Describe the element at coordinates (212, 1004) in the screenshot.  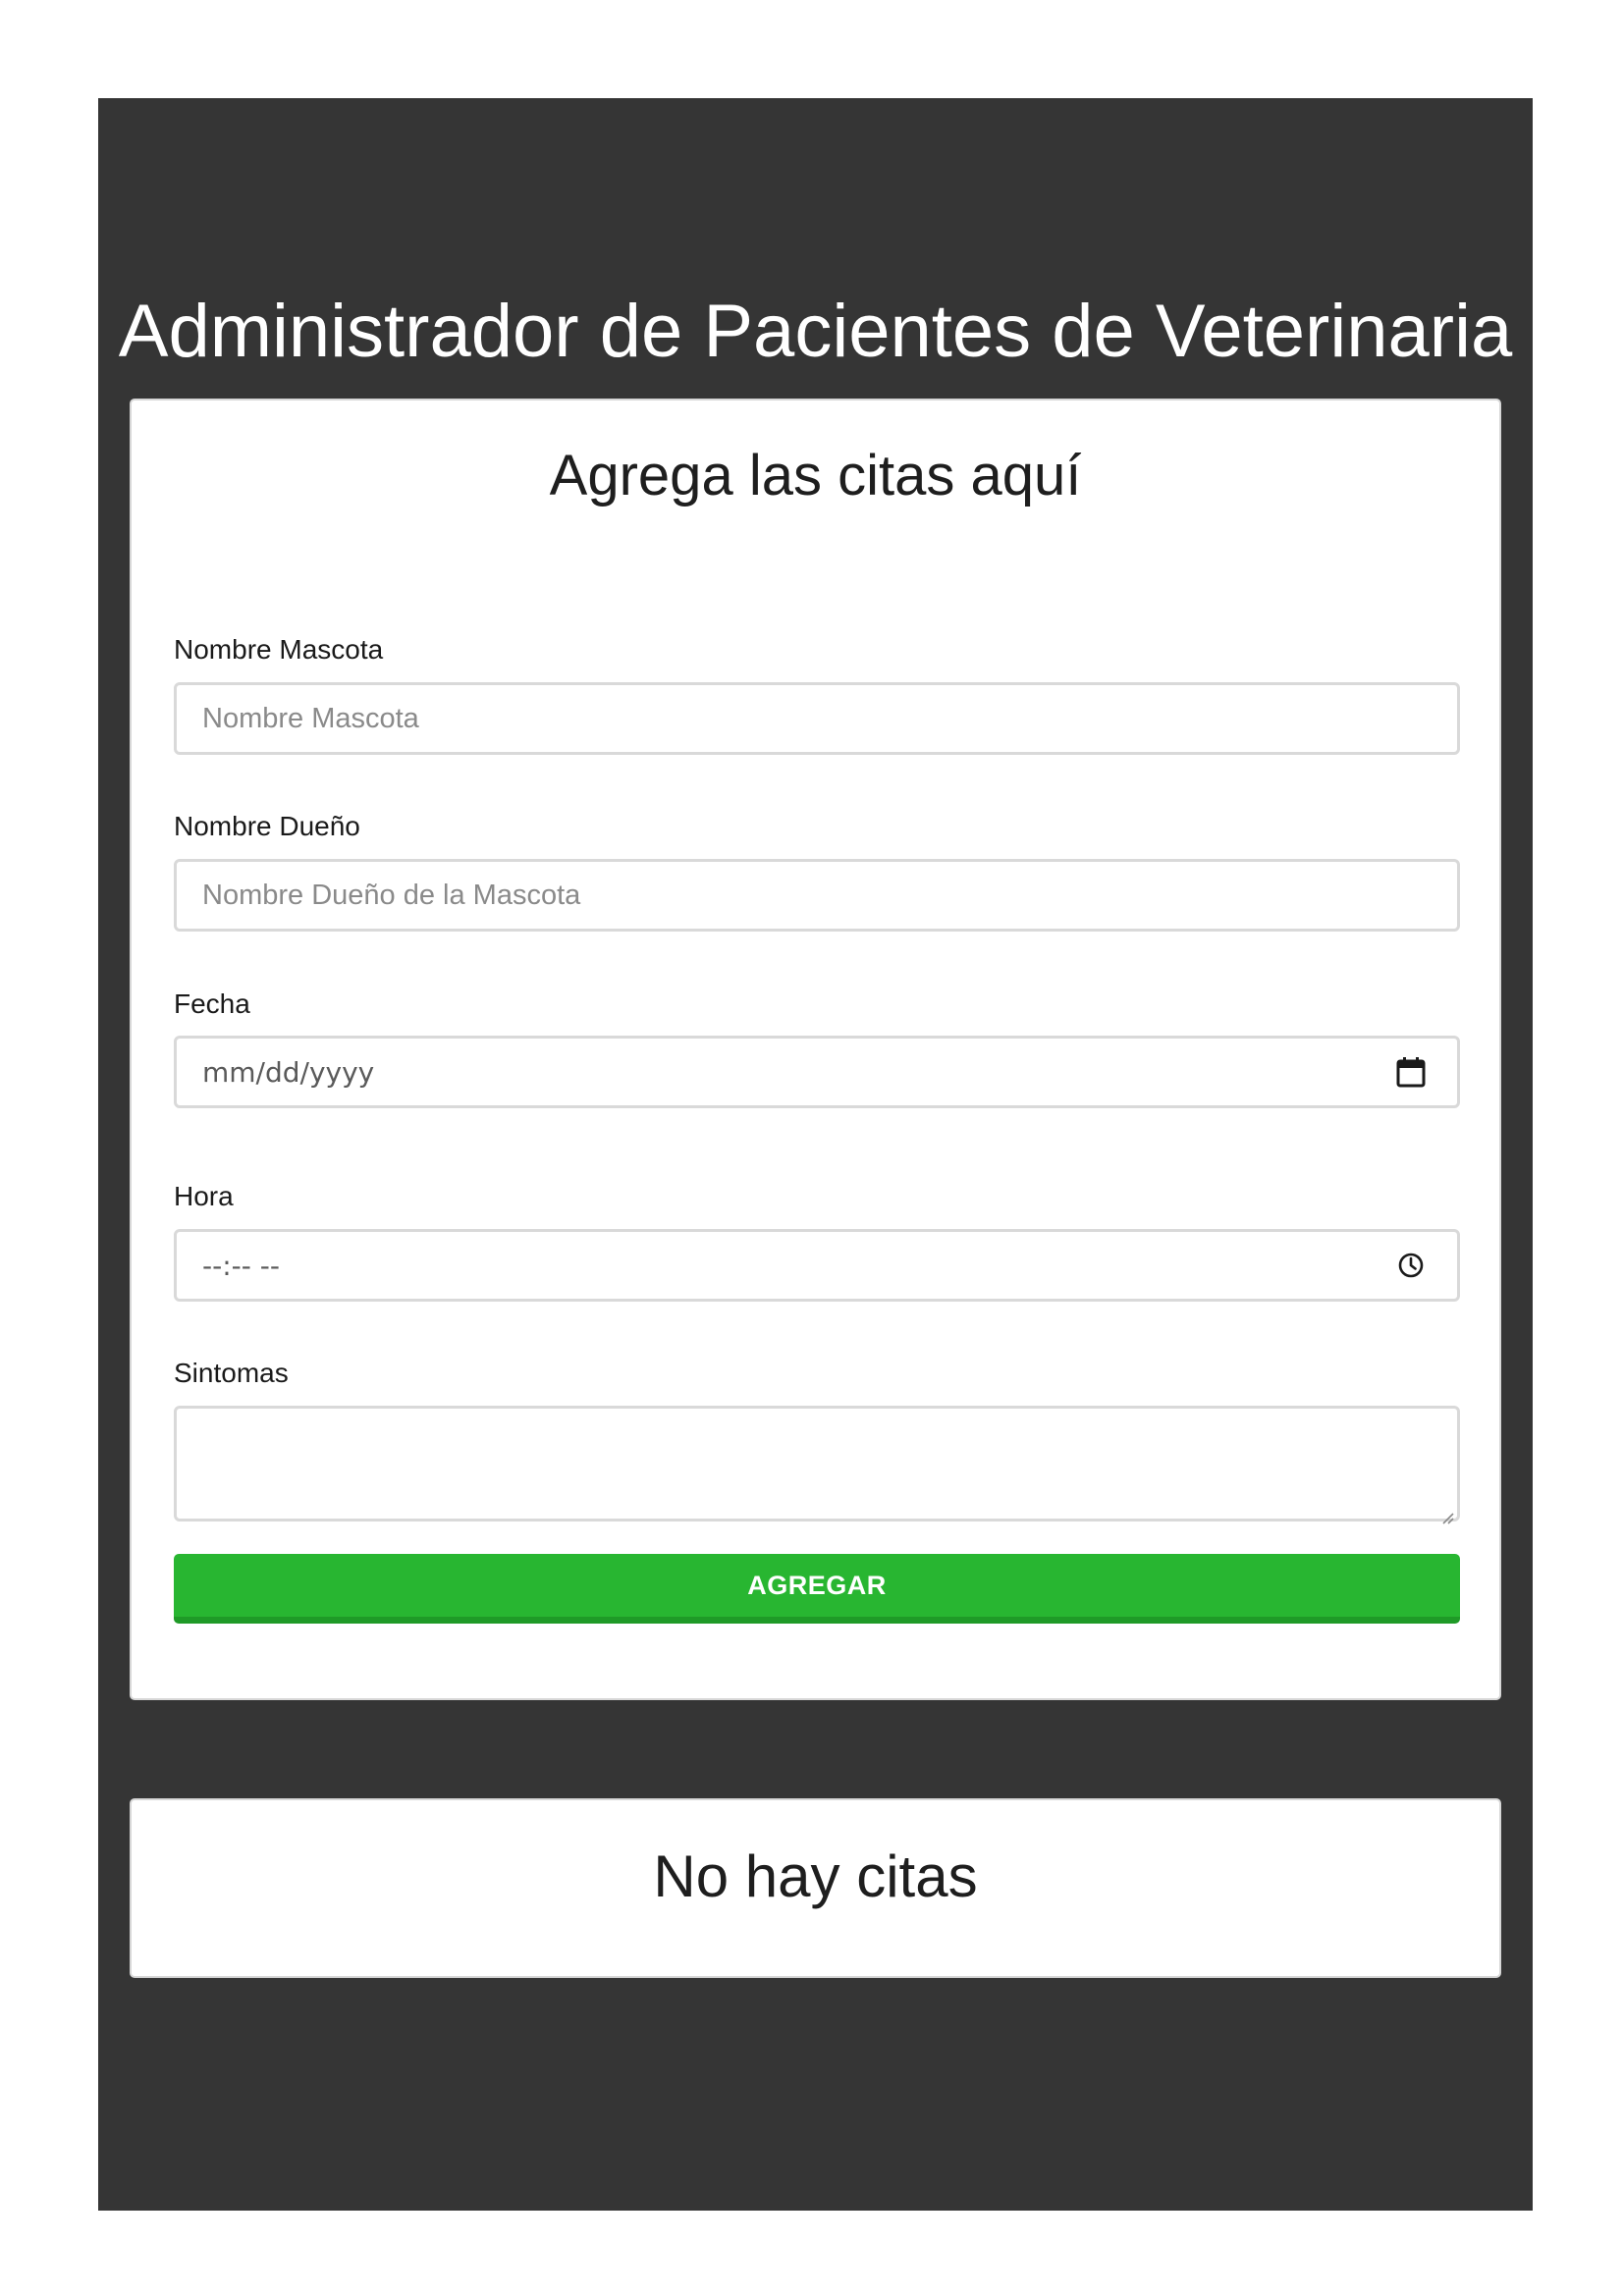
I see `date-label: Fecha` at that location.